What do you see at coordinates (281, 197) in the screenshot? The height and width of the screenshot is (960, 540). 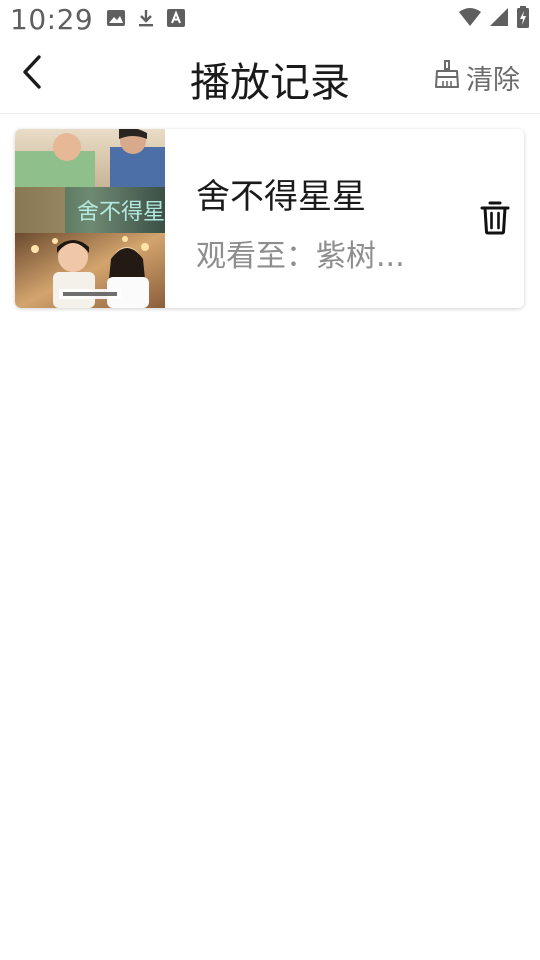 I see `record-title: 舍不得星星` at bounding box center [281, 197].